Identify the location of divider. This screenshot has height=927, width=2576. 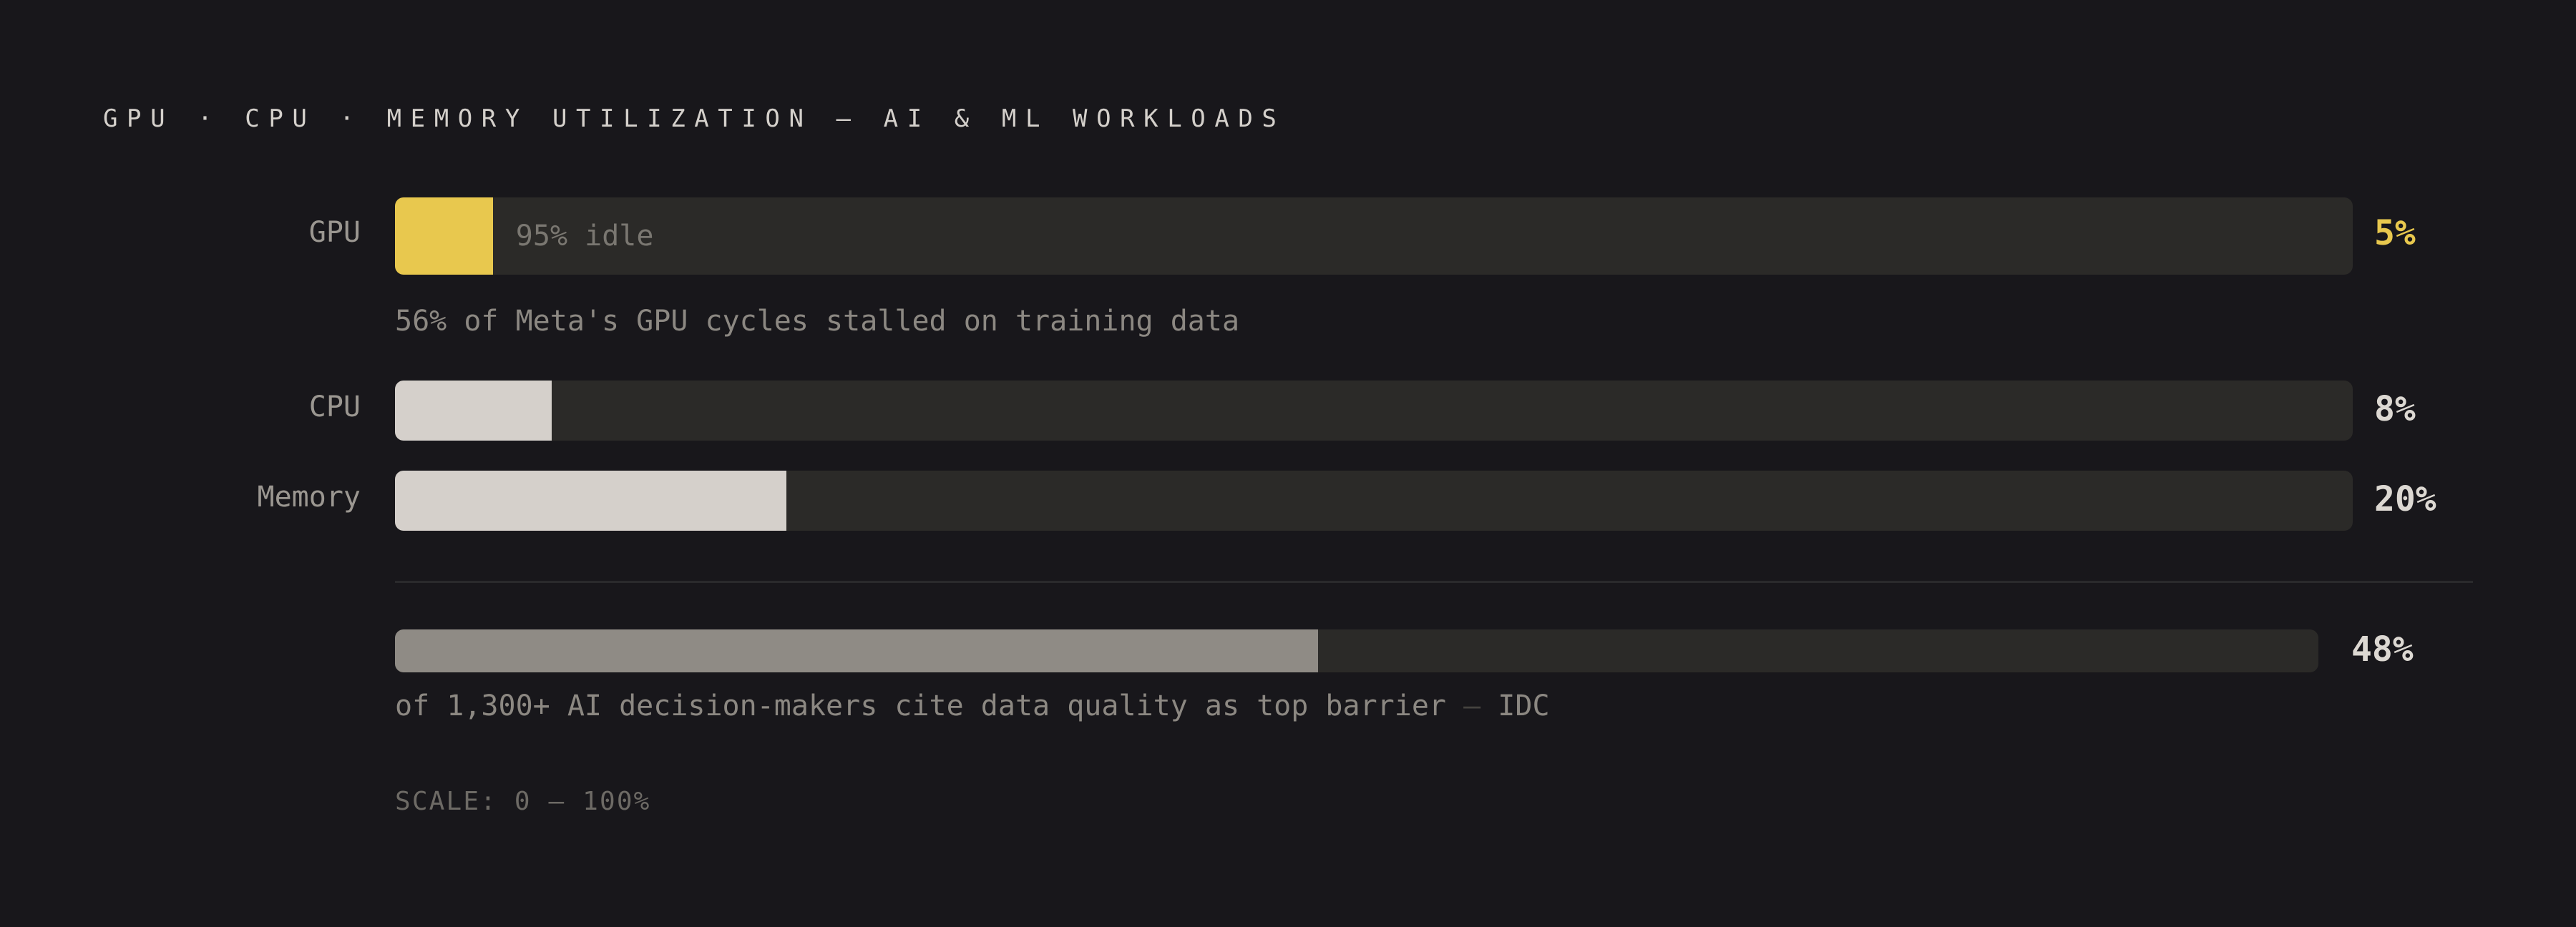
(1434, 582).